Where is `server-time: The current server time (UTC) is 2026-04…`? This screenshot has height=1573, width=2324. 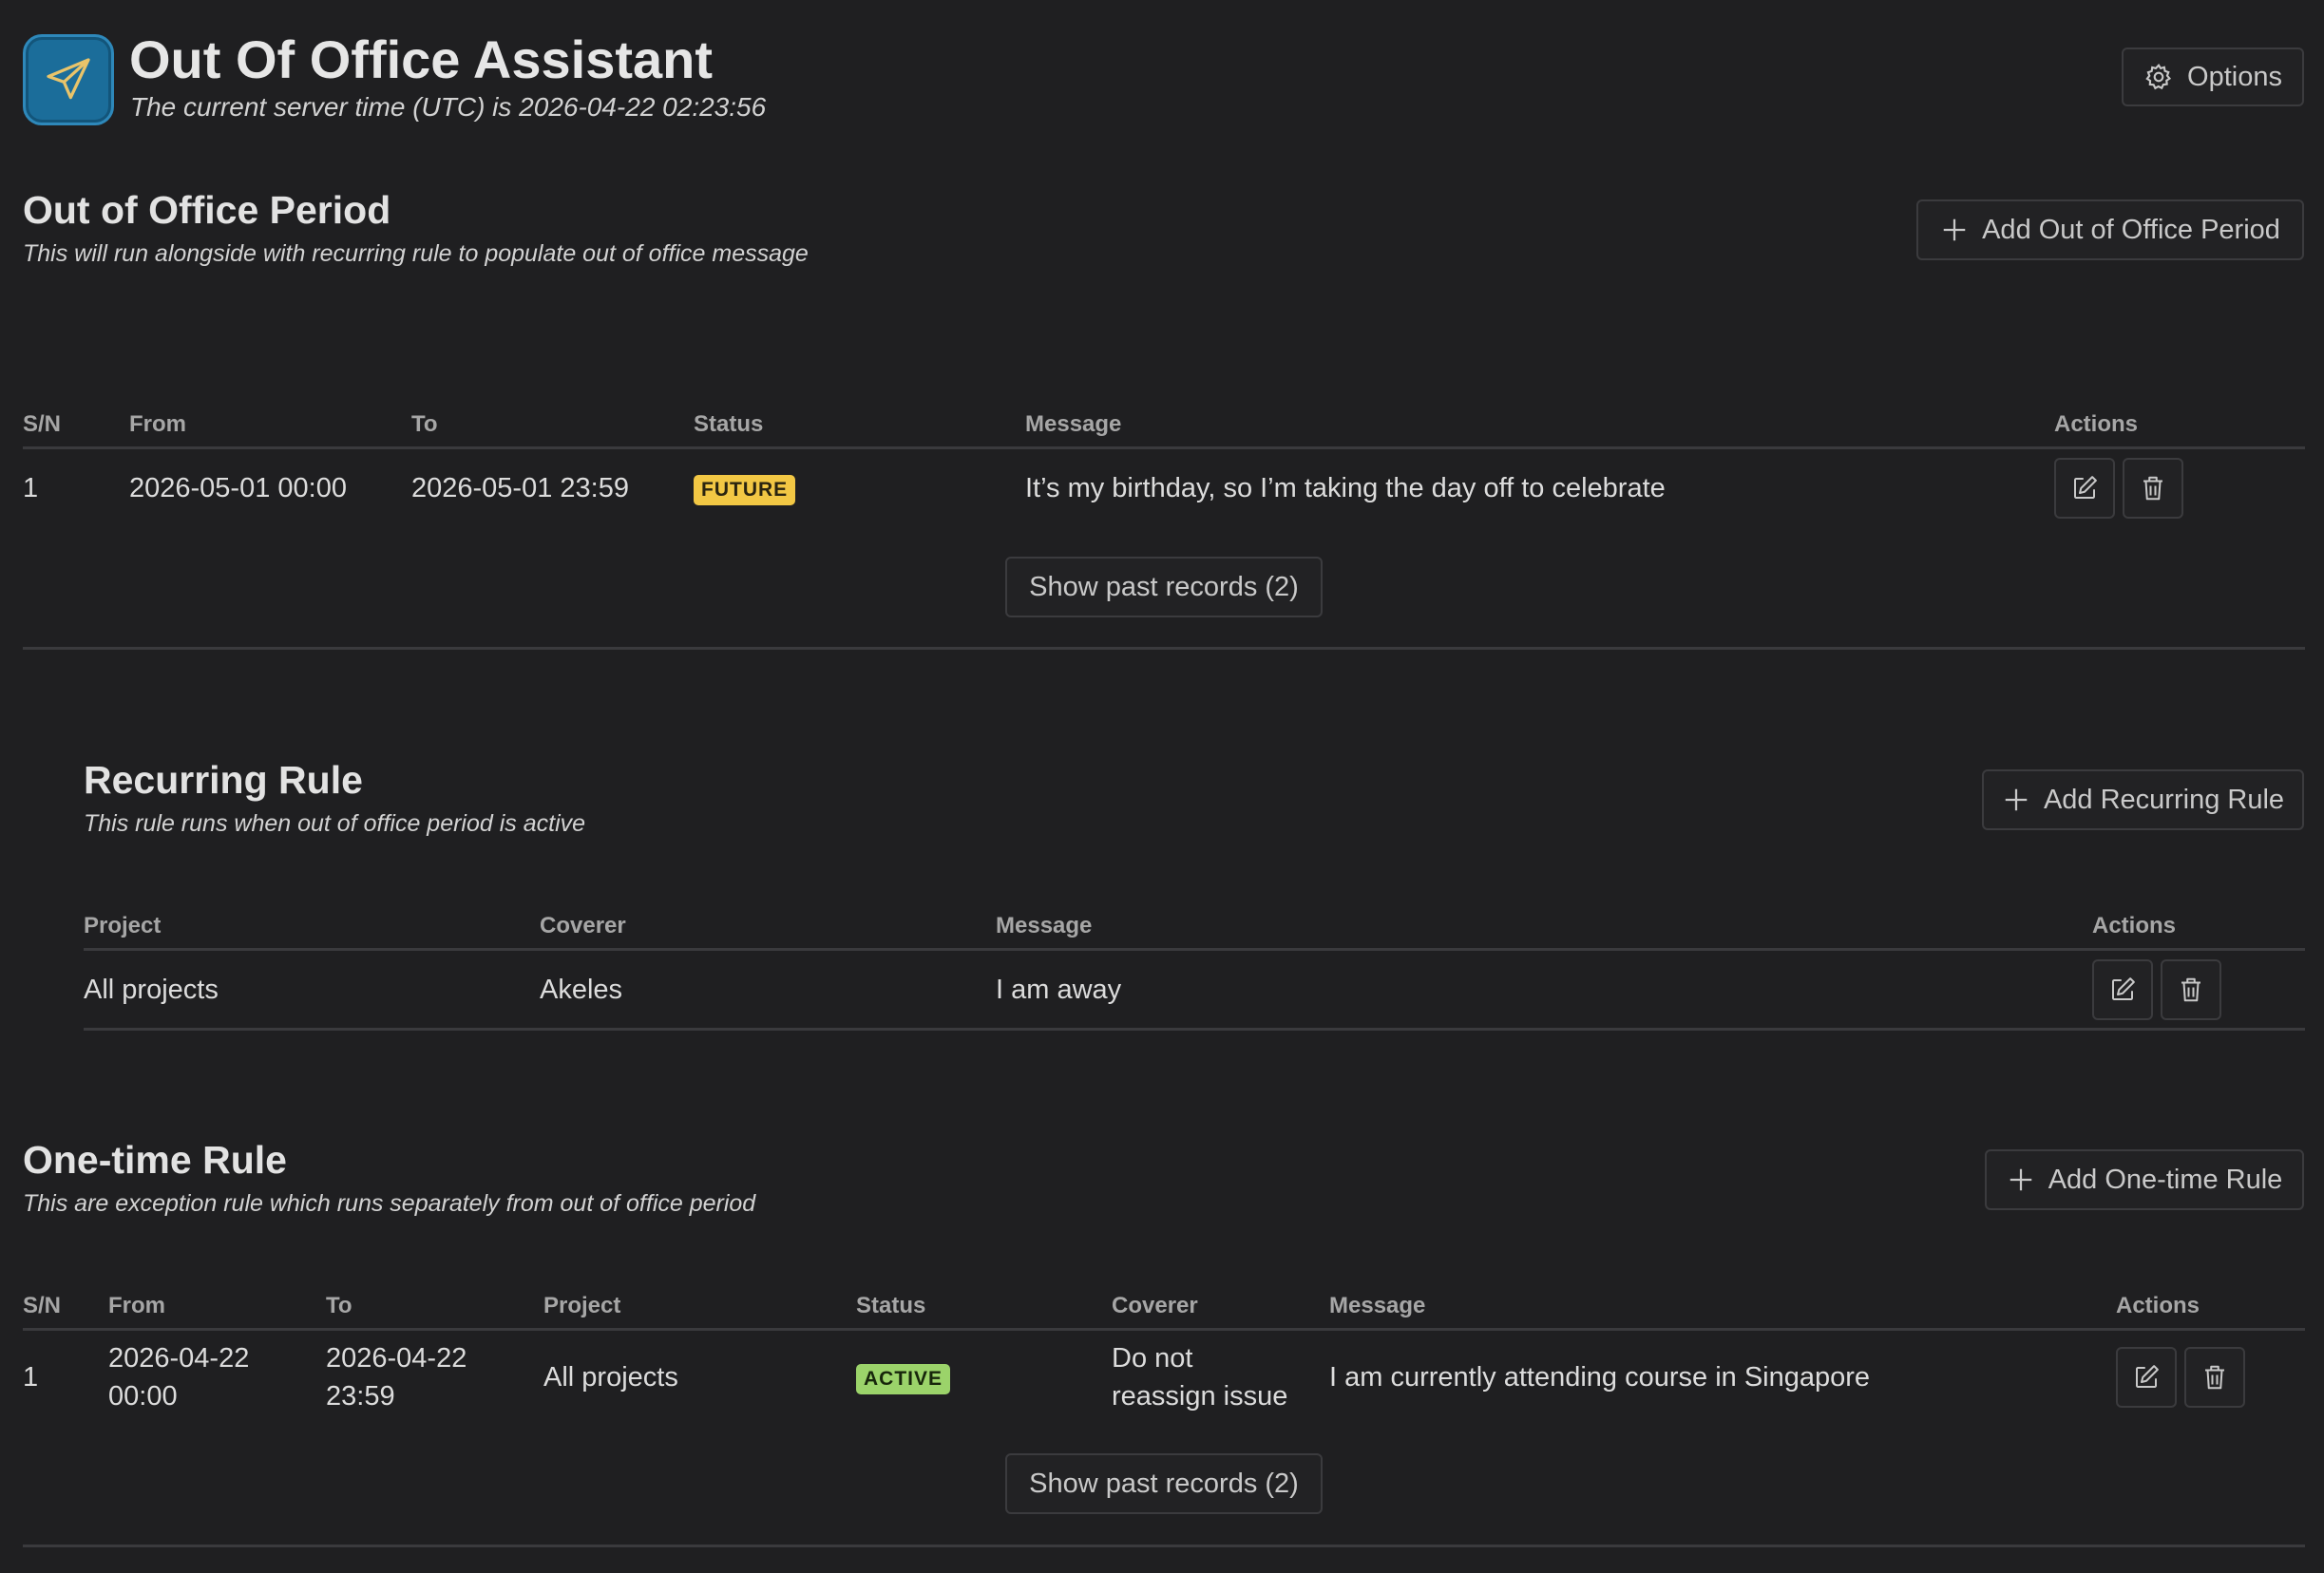
server-time: The current server time (UTC) is 2026-04… is located at coordinates (448, 107).